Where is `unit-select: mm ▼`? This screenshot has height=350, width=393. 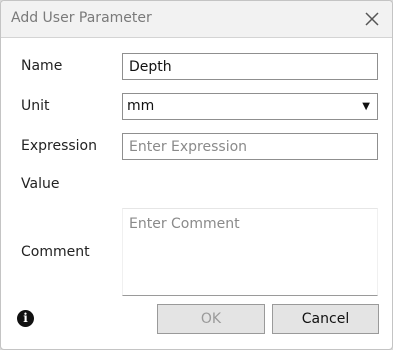
unit-select: mm ▼ is located at coordinates (250, 106).